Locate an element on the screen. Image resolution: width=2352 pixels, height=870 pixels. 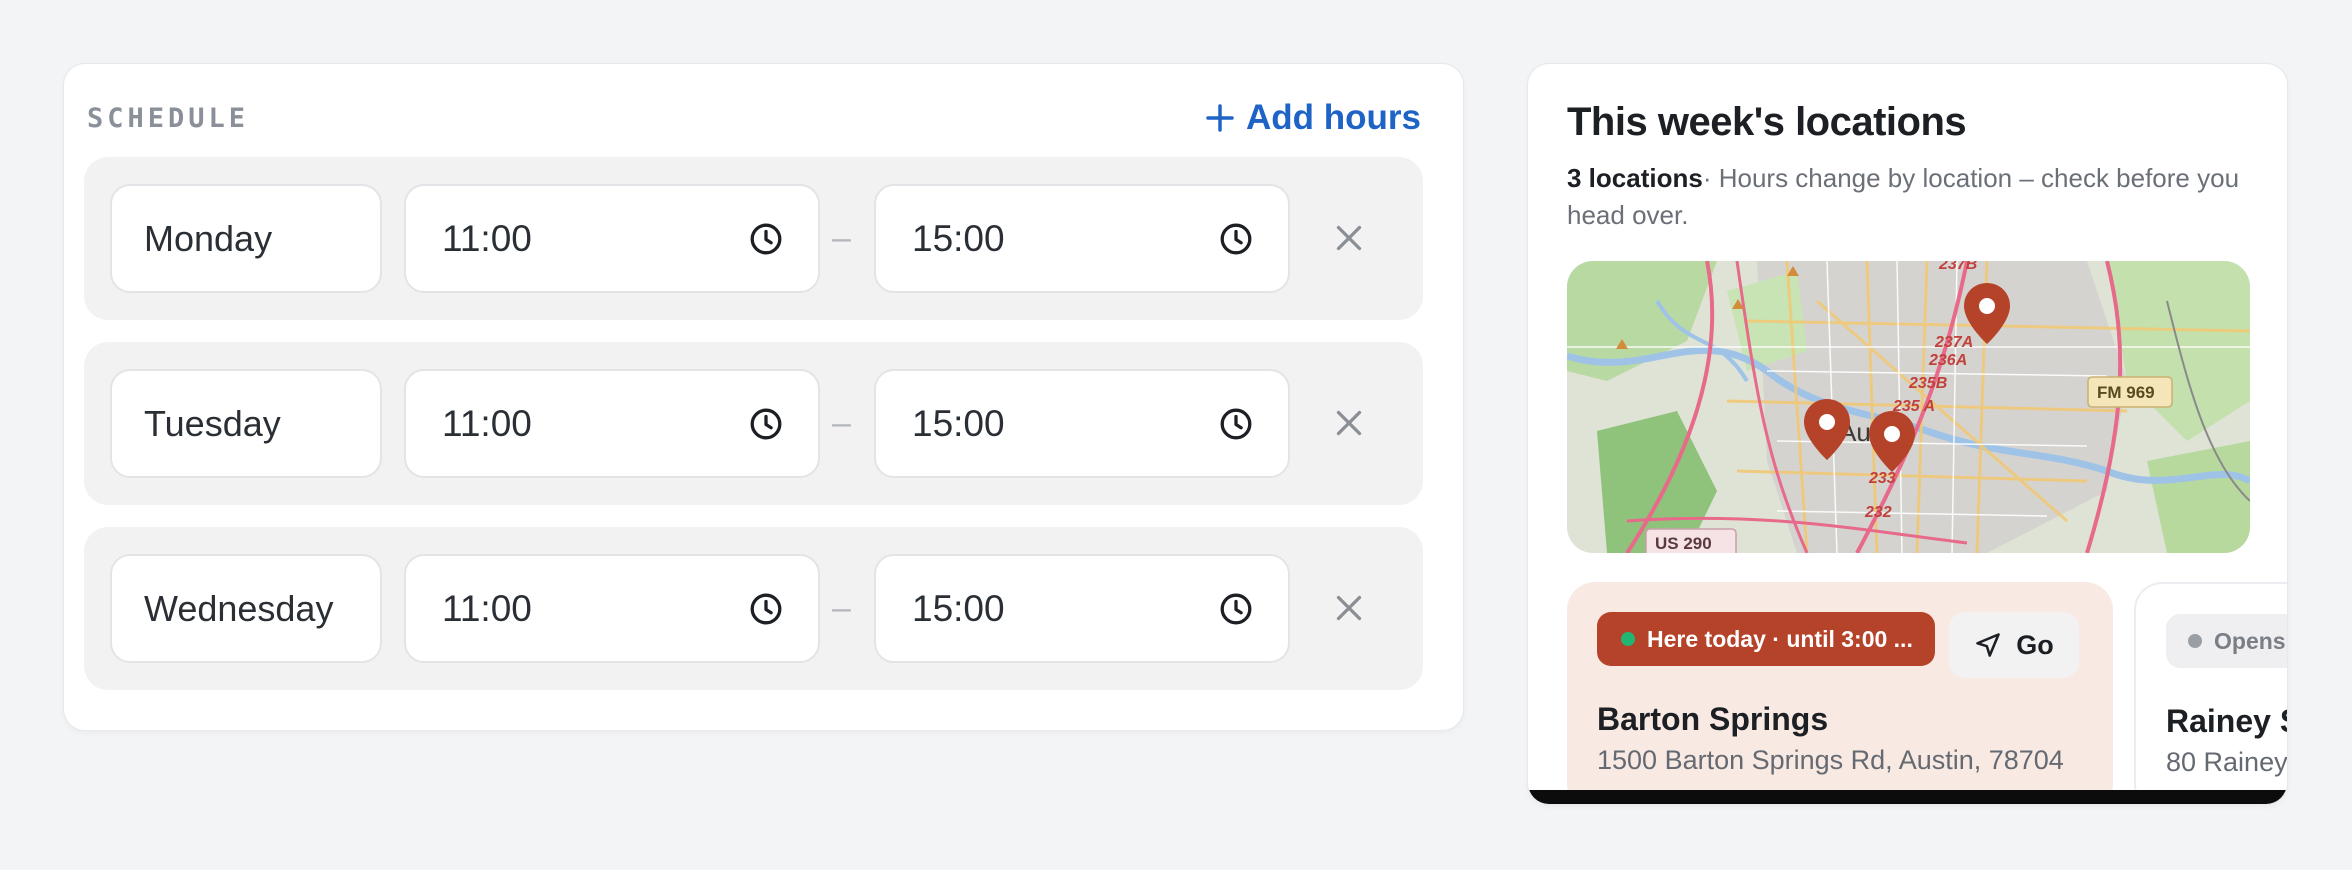
go-label: Go is located at coordinates (2035, 644).